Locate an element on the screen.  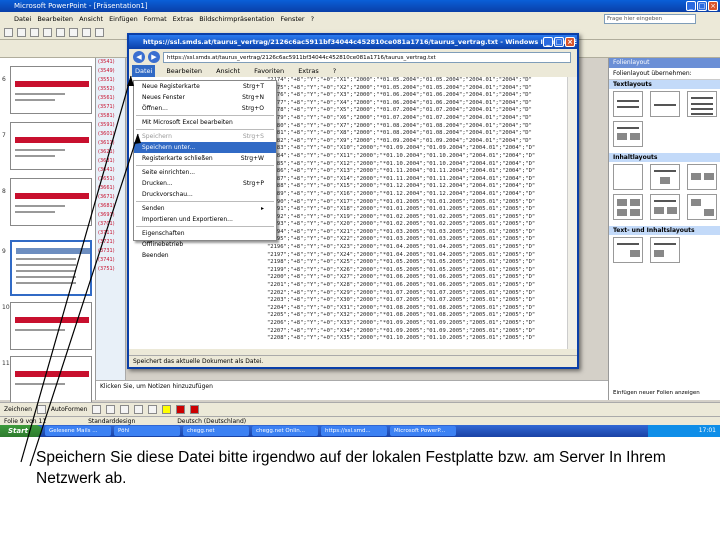
line-color-icon is located at coordinates (181, 409).